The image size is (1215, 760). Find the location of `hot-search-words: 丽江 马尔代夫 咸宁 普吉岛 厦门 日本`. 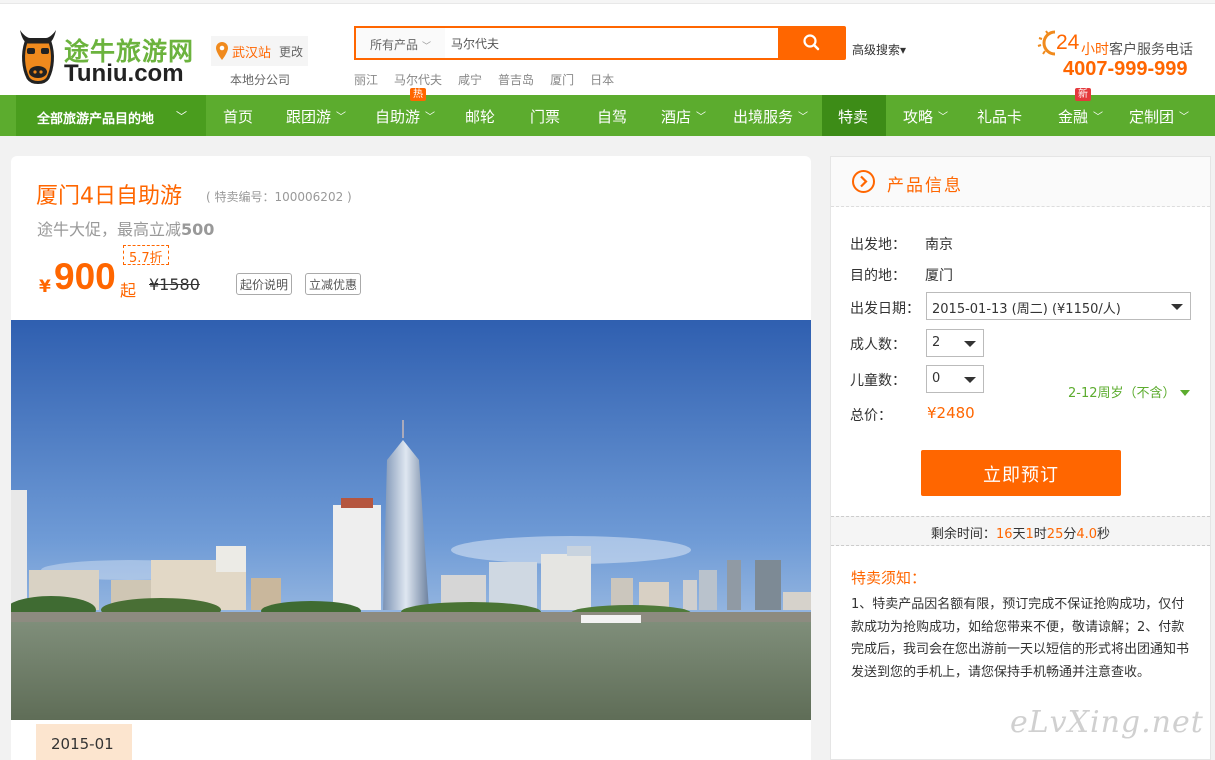

hot-search-words: 丽江 马尔代夫 咸宁 普吉岛 厦门 日本 is located at coordinates (492, 79).